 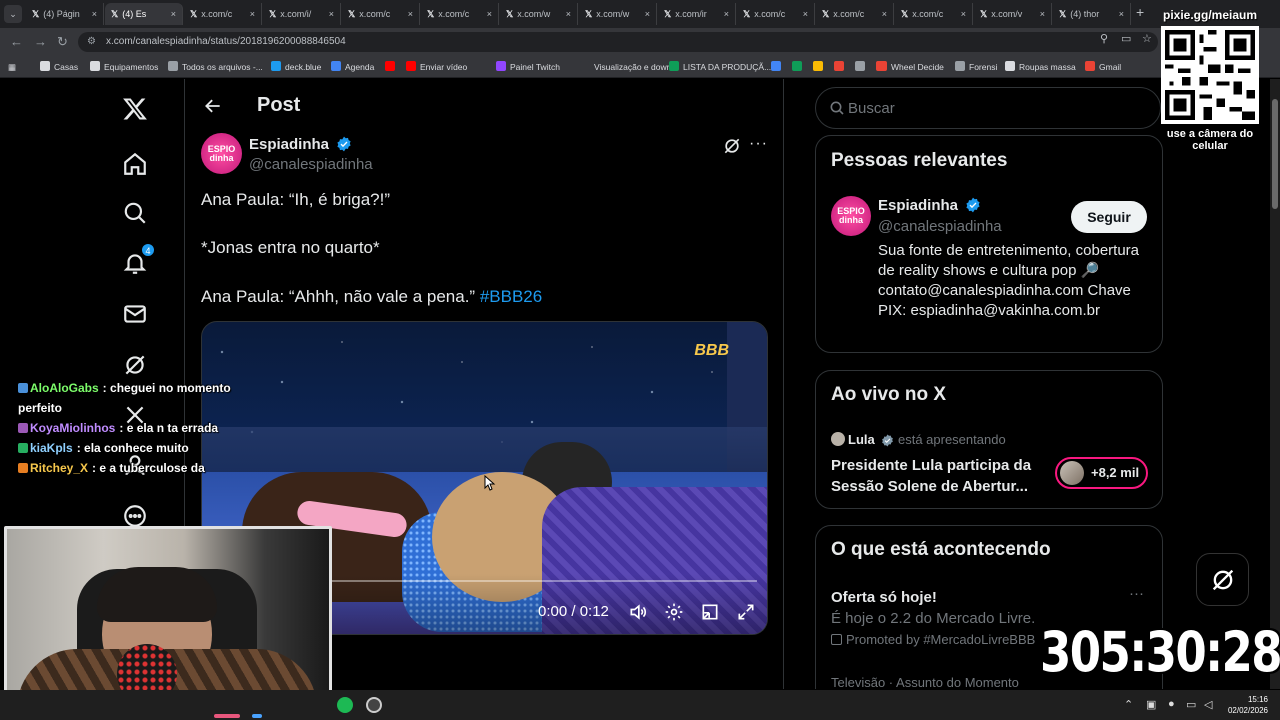 What do you see at coordinates (732, 146) in the screenshot?
I see `grok-explain-icon` at bounding box center [732, 146].